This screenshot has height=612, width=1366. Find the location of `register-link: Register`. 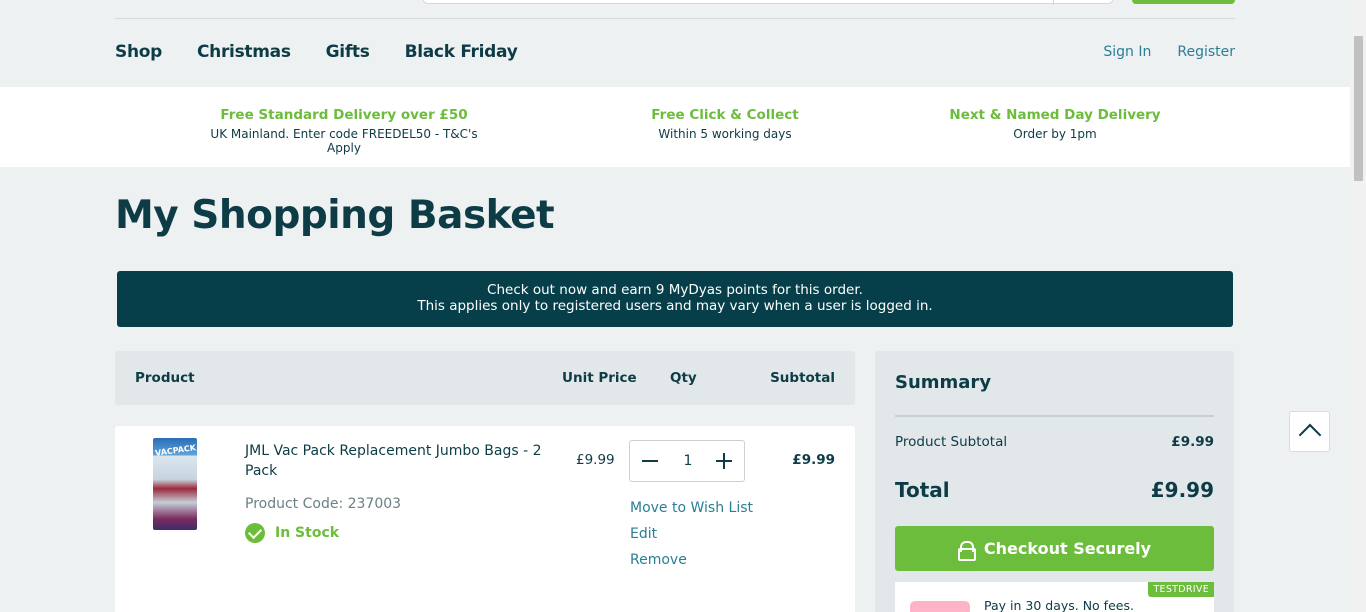

register-link: Register is located at coordinates (1206, 52).